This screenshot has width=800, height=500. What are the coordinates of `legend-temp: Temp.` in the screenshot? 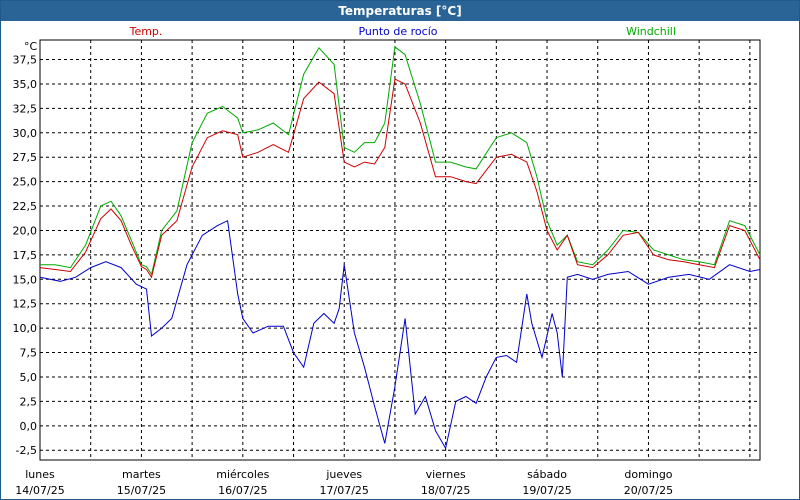 It's located at (146, 31).